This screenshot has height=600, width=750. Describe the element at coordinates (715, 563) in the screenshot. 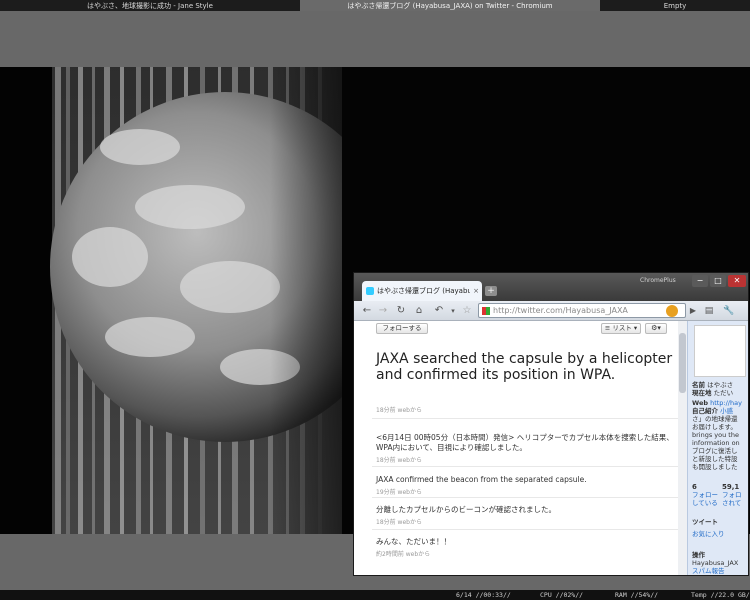

I see `block-action: Hayabusa_JAX` at that location.